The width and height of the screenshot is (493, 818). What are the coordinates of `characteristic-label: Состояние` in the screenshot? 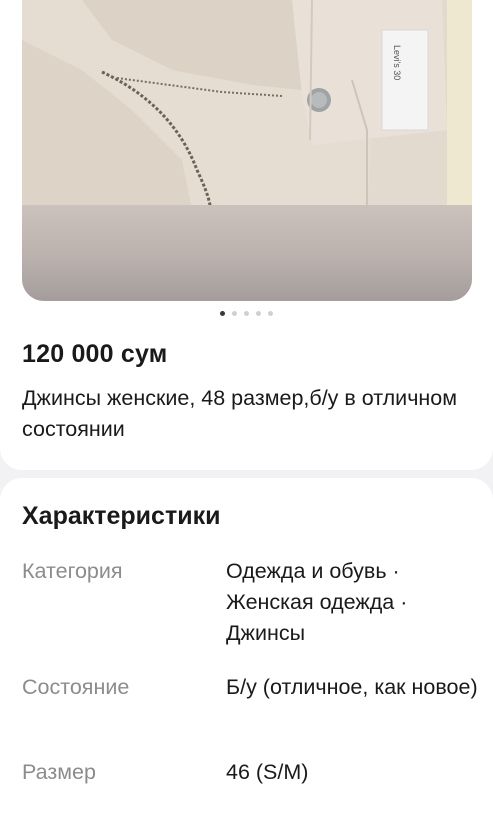 It's located at (76, 687).